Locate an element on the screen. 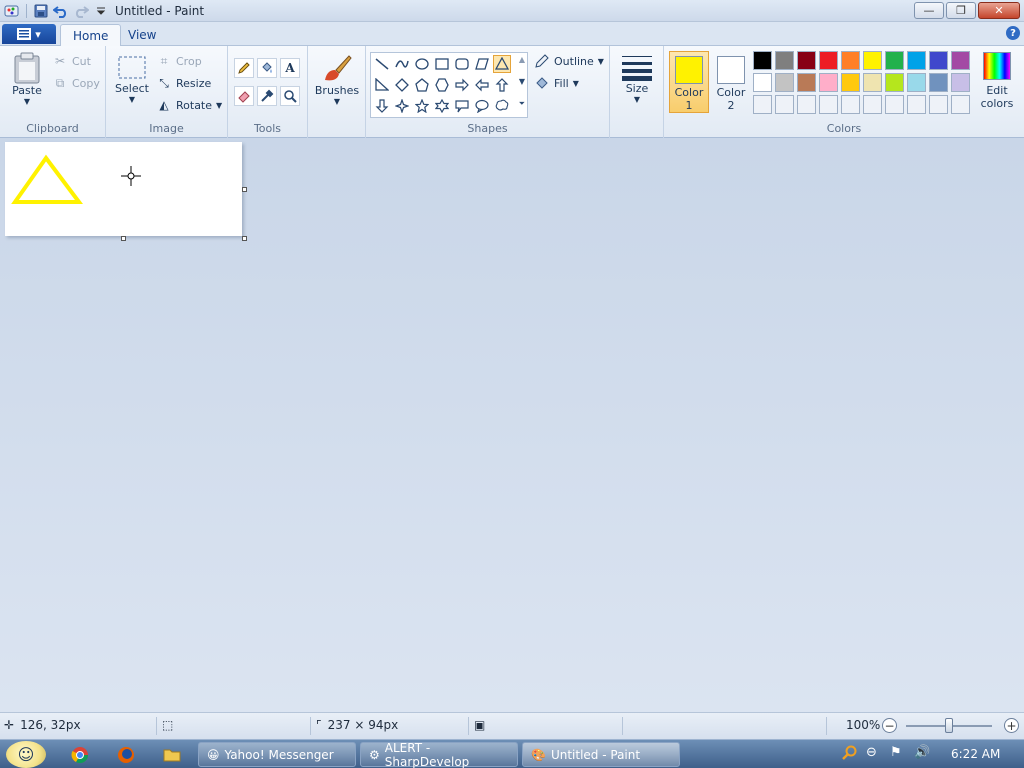 The width and height of the screenshot is (1024, 768). up-arrow-shape-icon is located at coordinates (502, 85).